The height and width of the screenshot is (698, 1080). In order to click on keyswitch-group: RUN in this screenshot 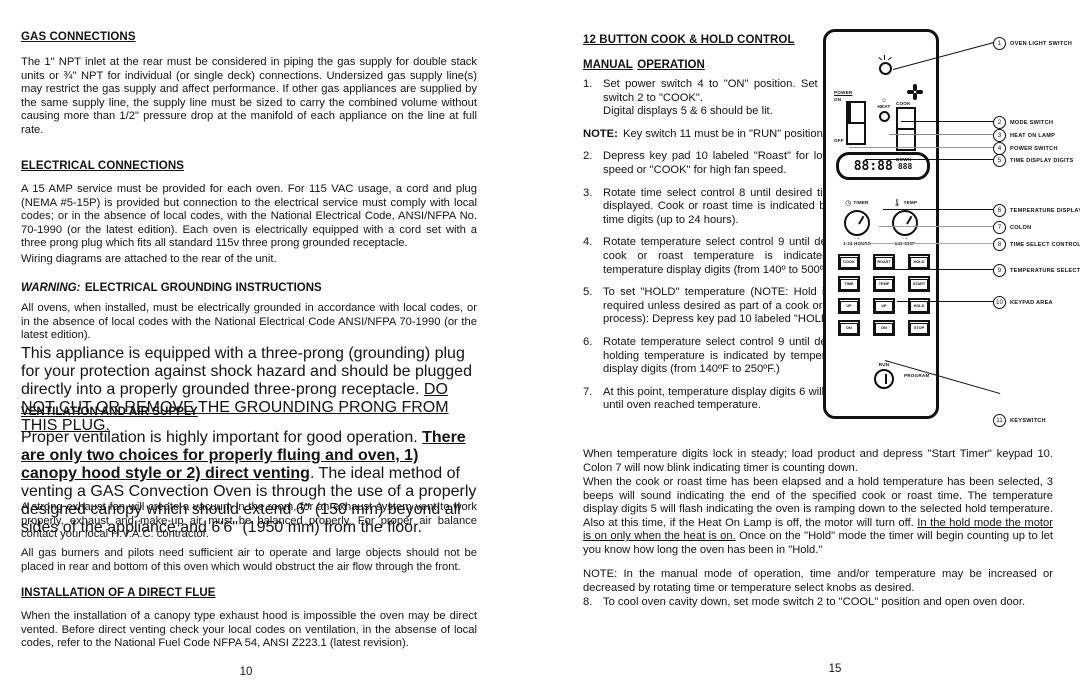, I will do `click(884, 376)`.